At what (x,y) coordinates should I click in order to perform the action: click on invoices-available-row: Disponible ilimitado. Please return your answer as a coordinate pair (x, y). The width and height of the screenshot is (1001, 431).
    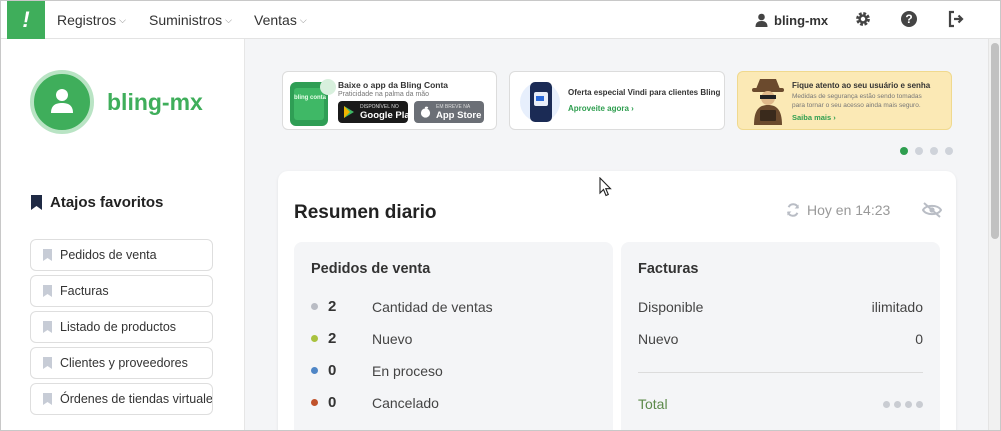
    Looking at the image, I should click on (780, 307).